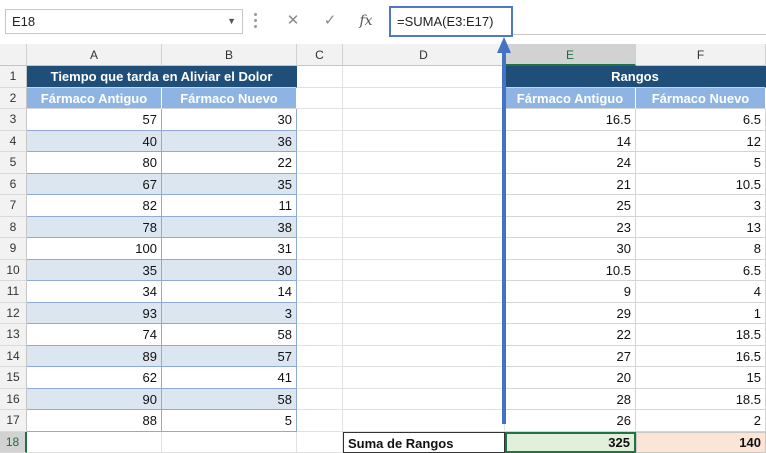  I want to click on left-table-title: Tiempo que tarda en Aliviar el Dolor, so click(162, 77).